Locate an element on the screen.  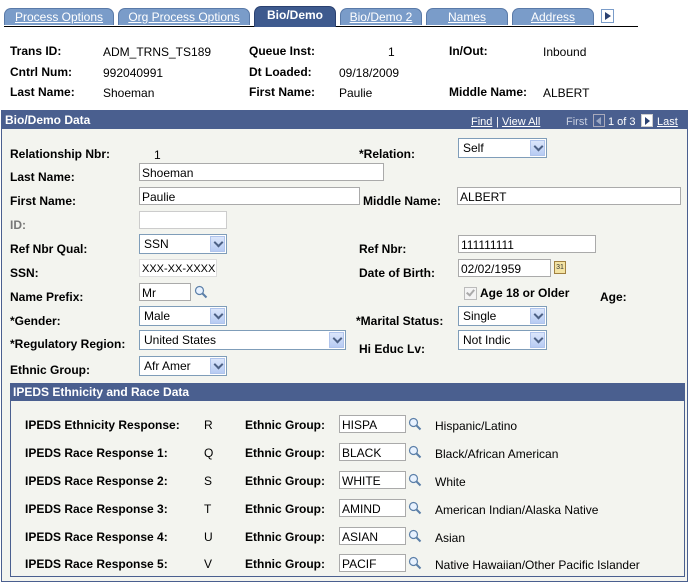
ref-nbr-qual-value: SSN is located at coordinates (156, 244).